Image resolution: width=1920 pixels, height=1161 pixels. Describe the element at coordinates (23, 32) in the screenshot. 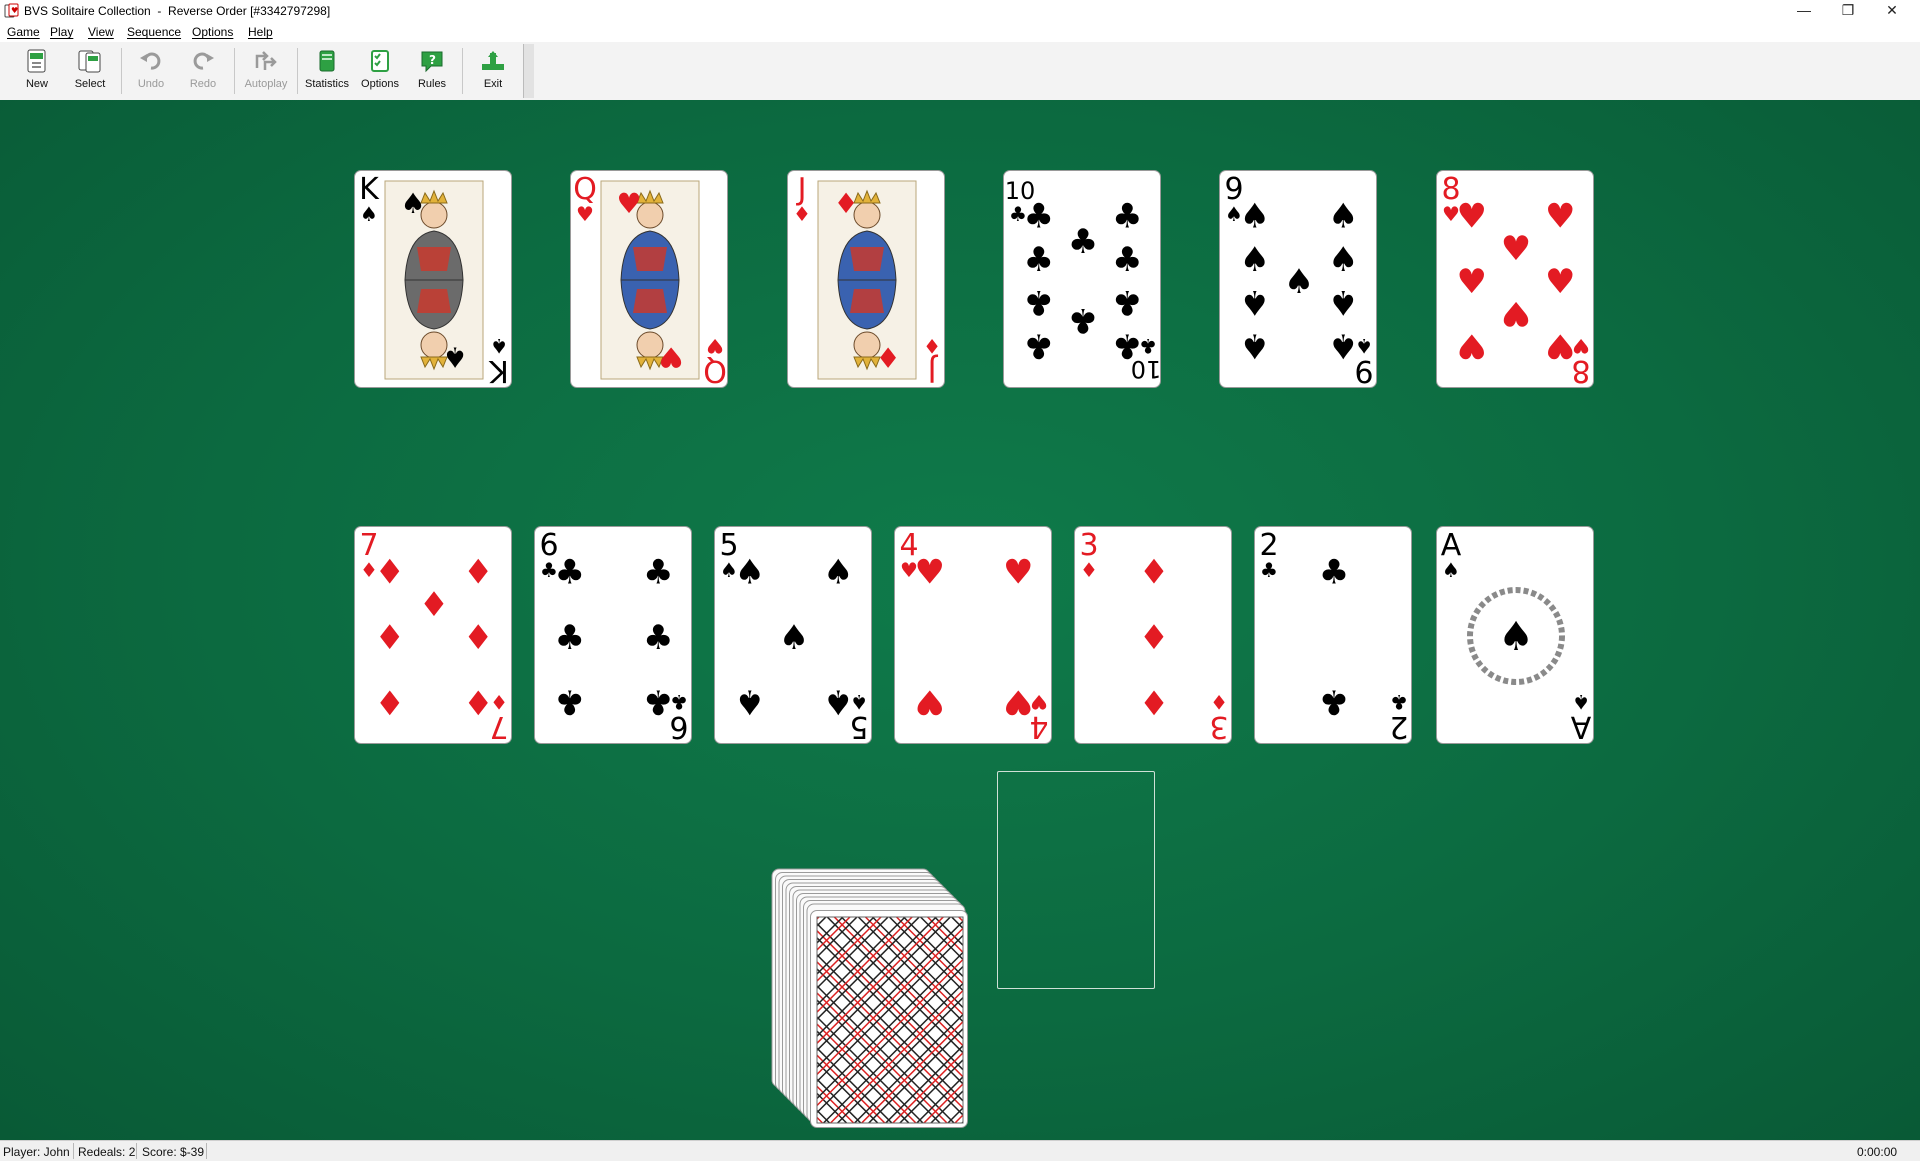

I see `menu-game: Game` at that location.